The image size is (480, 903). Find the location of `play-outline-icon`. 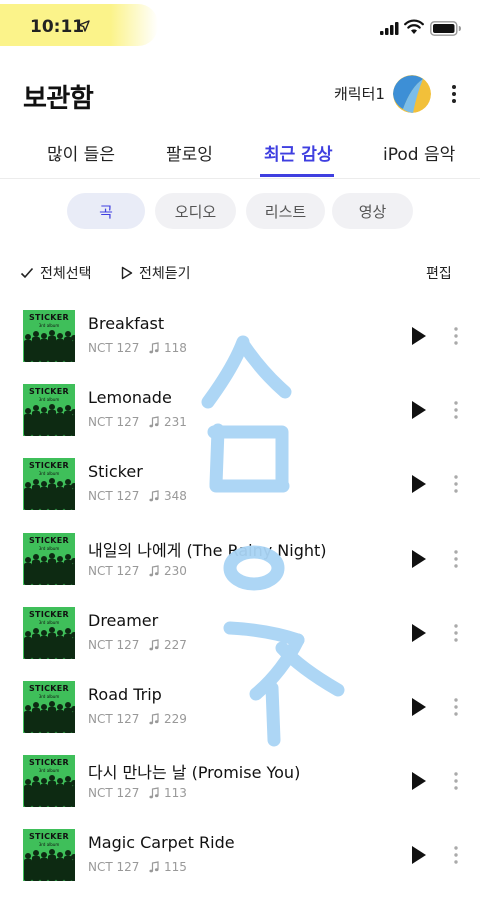

play-outline-icon is located at coordinates (127, 273).